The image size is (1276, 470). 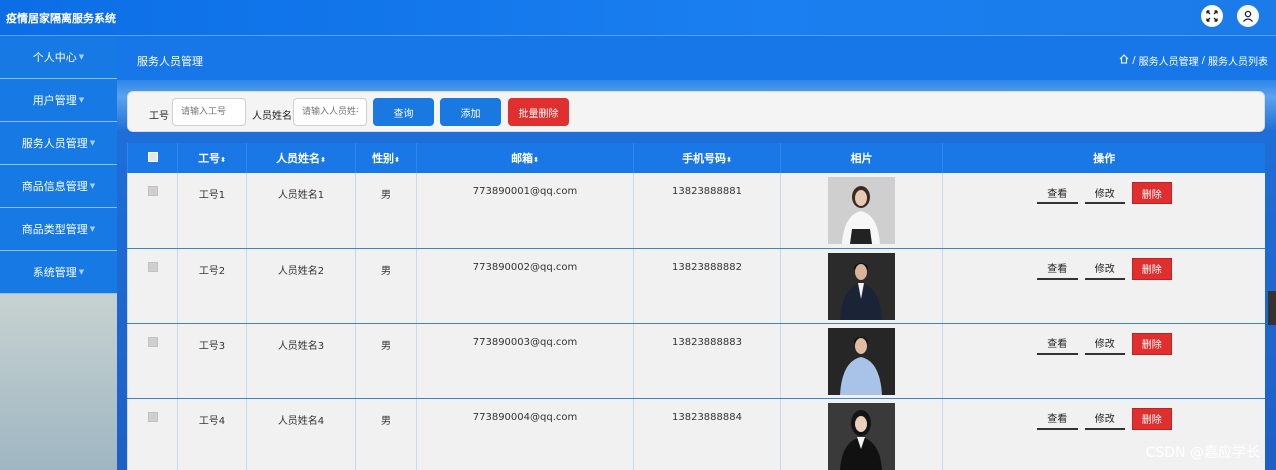 I want to click on email-cell: 773890002@qq.com, so click(x=525, y=286).